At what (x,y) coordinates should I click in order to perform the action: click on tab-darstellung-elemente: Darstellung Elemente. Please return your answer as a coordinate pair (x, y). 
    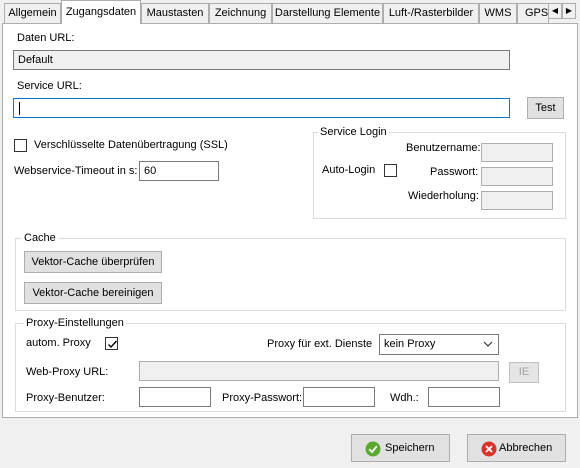
    Looking at the image, I should click on (327, 13).